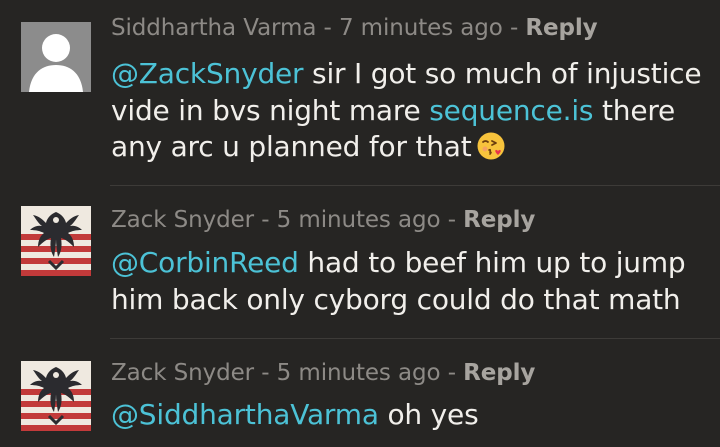  What do you see at coordinates (205, 262) in the screenshot?
I see `mention-link: @CorbinReed` at bounding box center [205, 262].